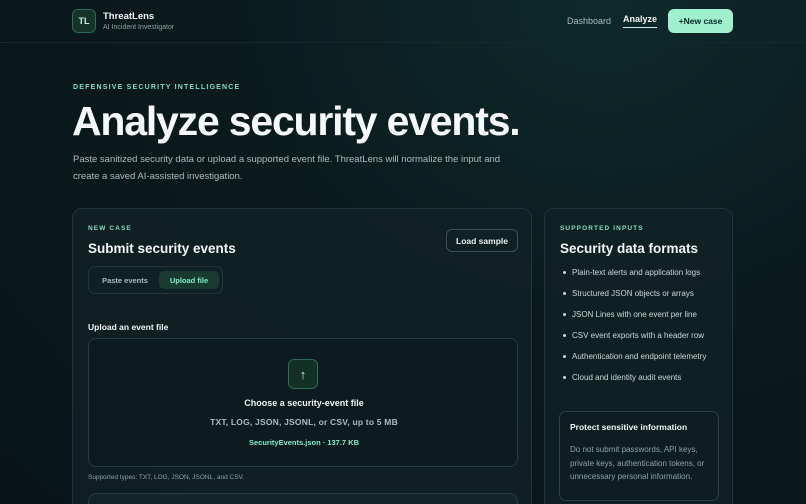 The image size is (806, 504). What do you see at coordinates (602, 228) in the screenshot?
I see `supported-inputs-eyebrow: SUPPORTED INPUTS` at bounding box center [602, 228].